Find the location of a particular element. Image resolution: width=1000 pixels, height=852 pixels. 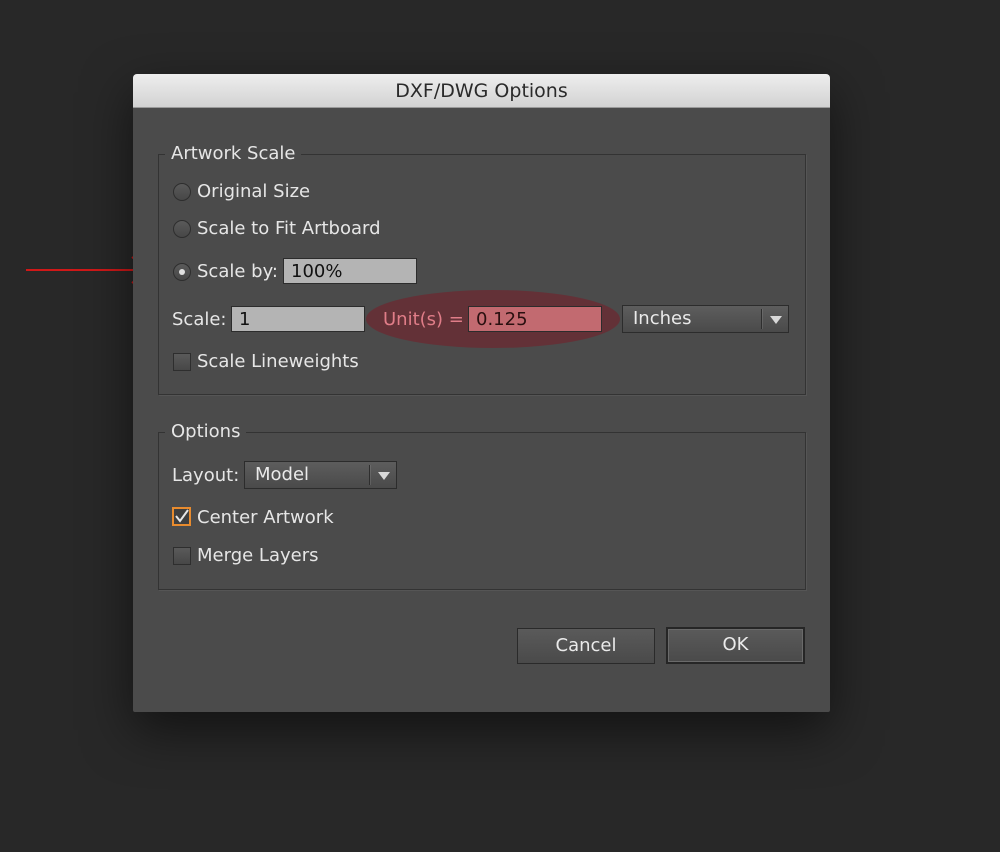

checkmark-icon is located at coordinates (182, 516).